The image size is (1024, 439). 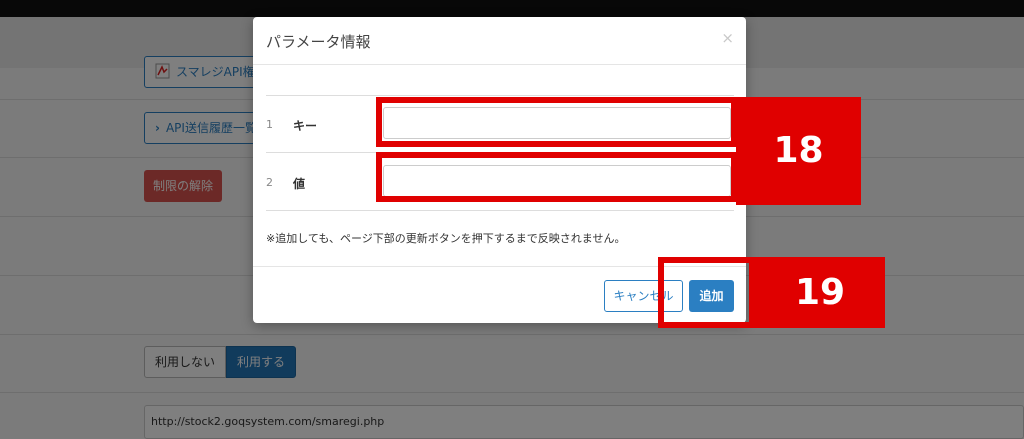 What do you see at coordinates (706, 292) in the screenshot?
I see `highlight-add-button` at bounding box center [706, 292].